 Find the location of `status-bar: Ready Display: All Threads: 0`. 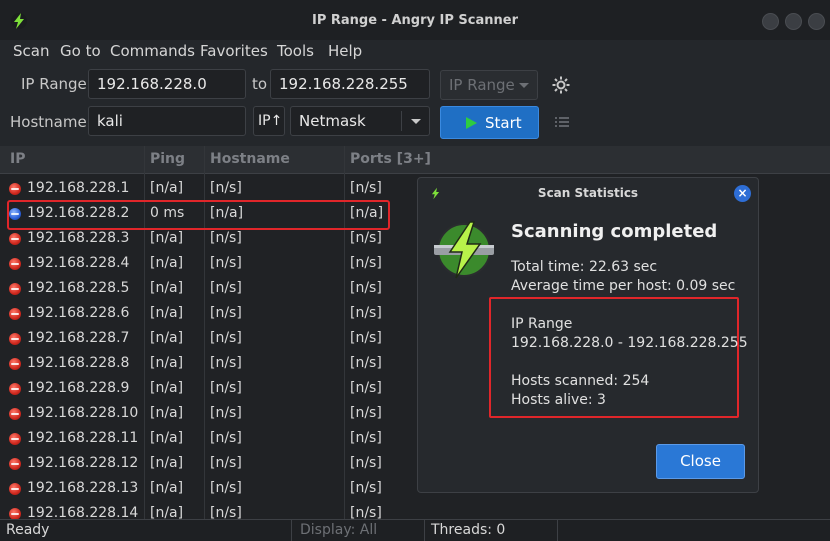

status-bar: Ready Display: All Threads: 0 is located at coordinates (415, 530).